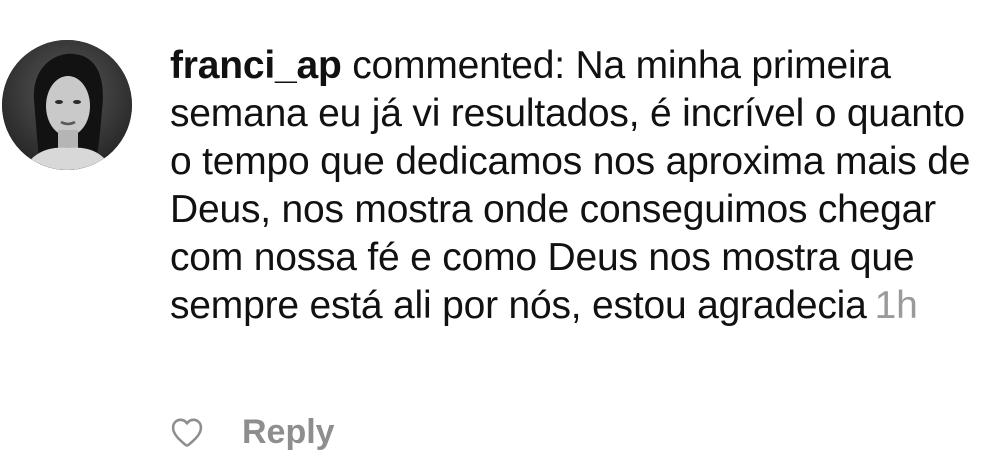 This screenshot has width=994, height=474. Describe the element at coordinates (187, 432) in the screenshot. I see `heart-outline-icon` at that location.